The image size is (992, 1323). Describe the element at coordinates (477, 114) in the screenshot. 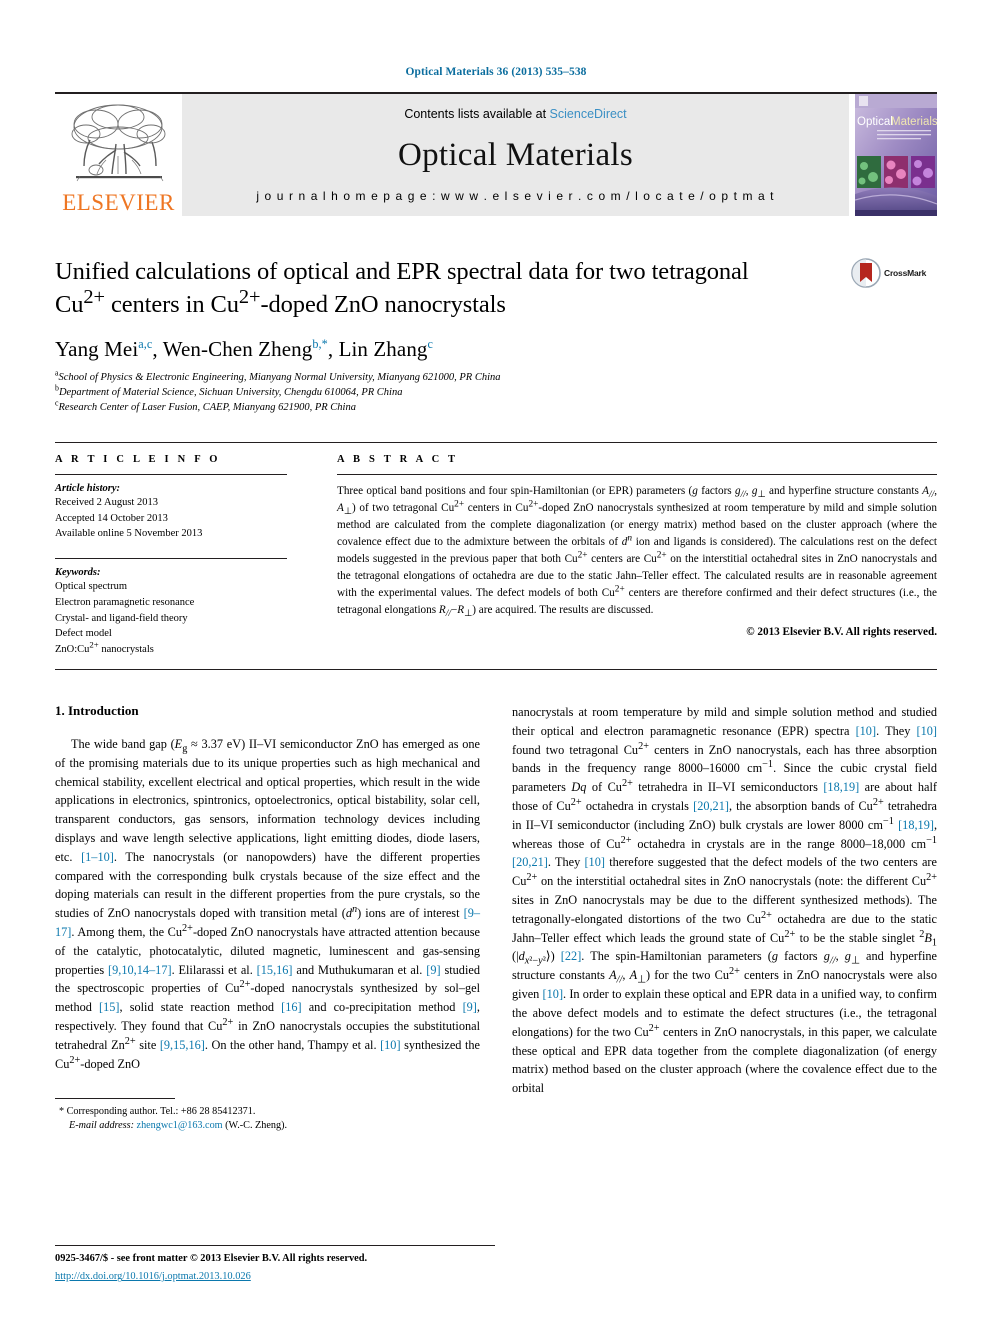

I see `contents-prefix: Contents lists available at` at that location.